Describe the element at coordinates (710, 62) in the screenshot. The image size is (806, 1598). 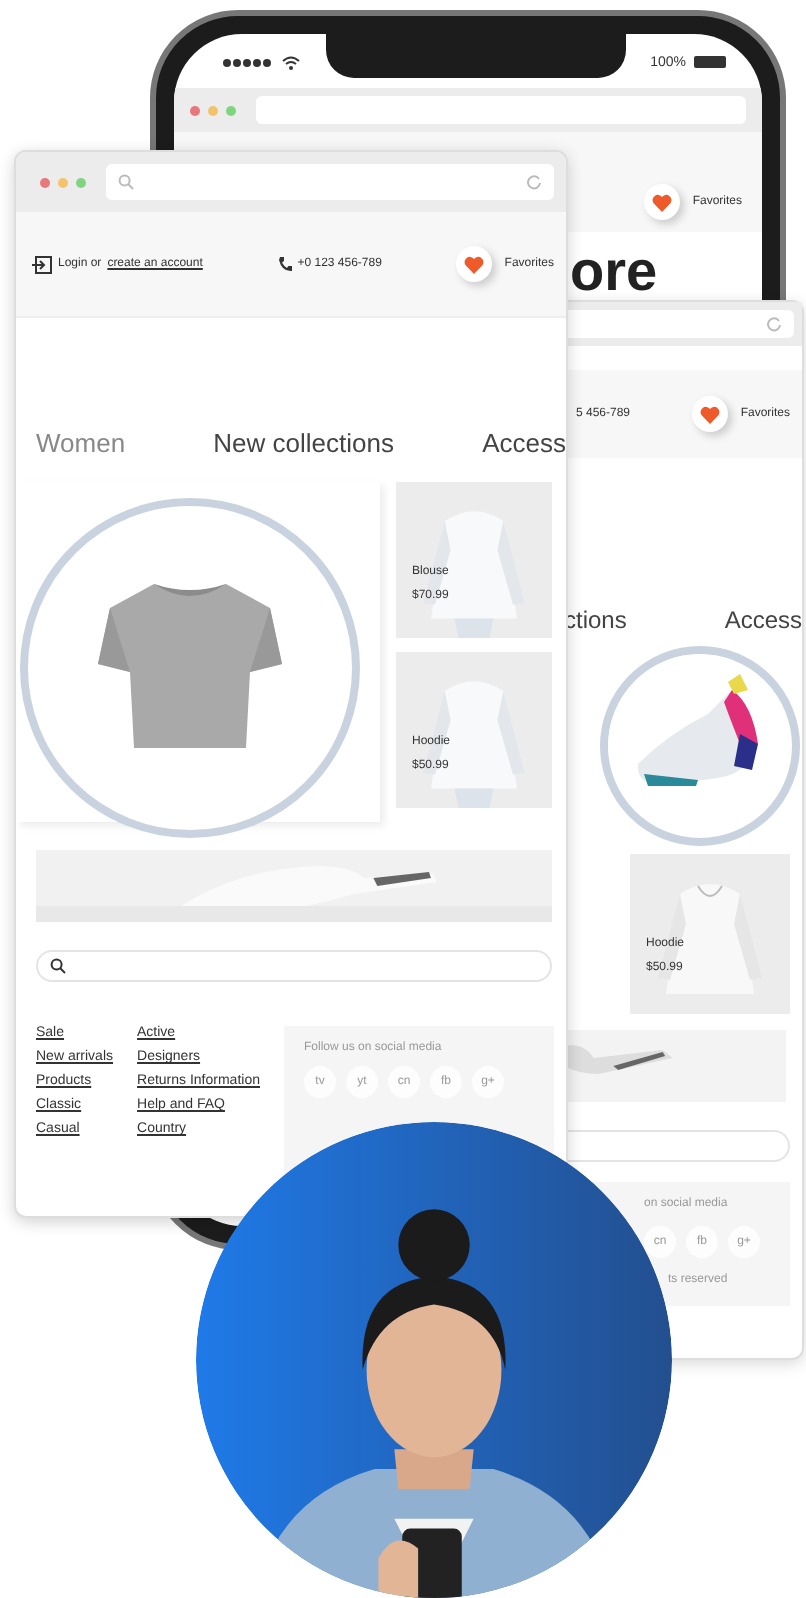
I see `battery-icon` at that location.